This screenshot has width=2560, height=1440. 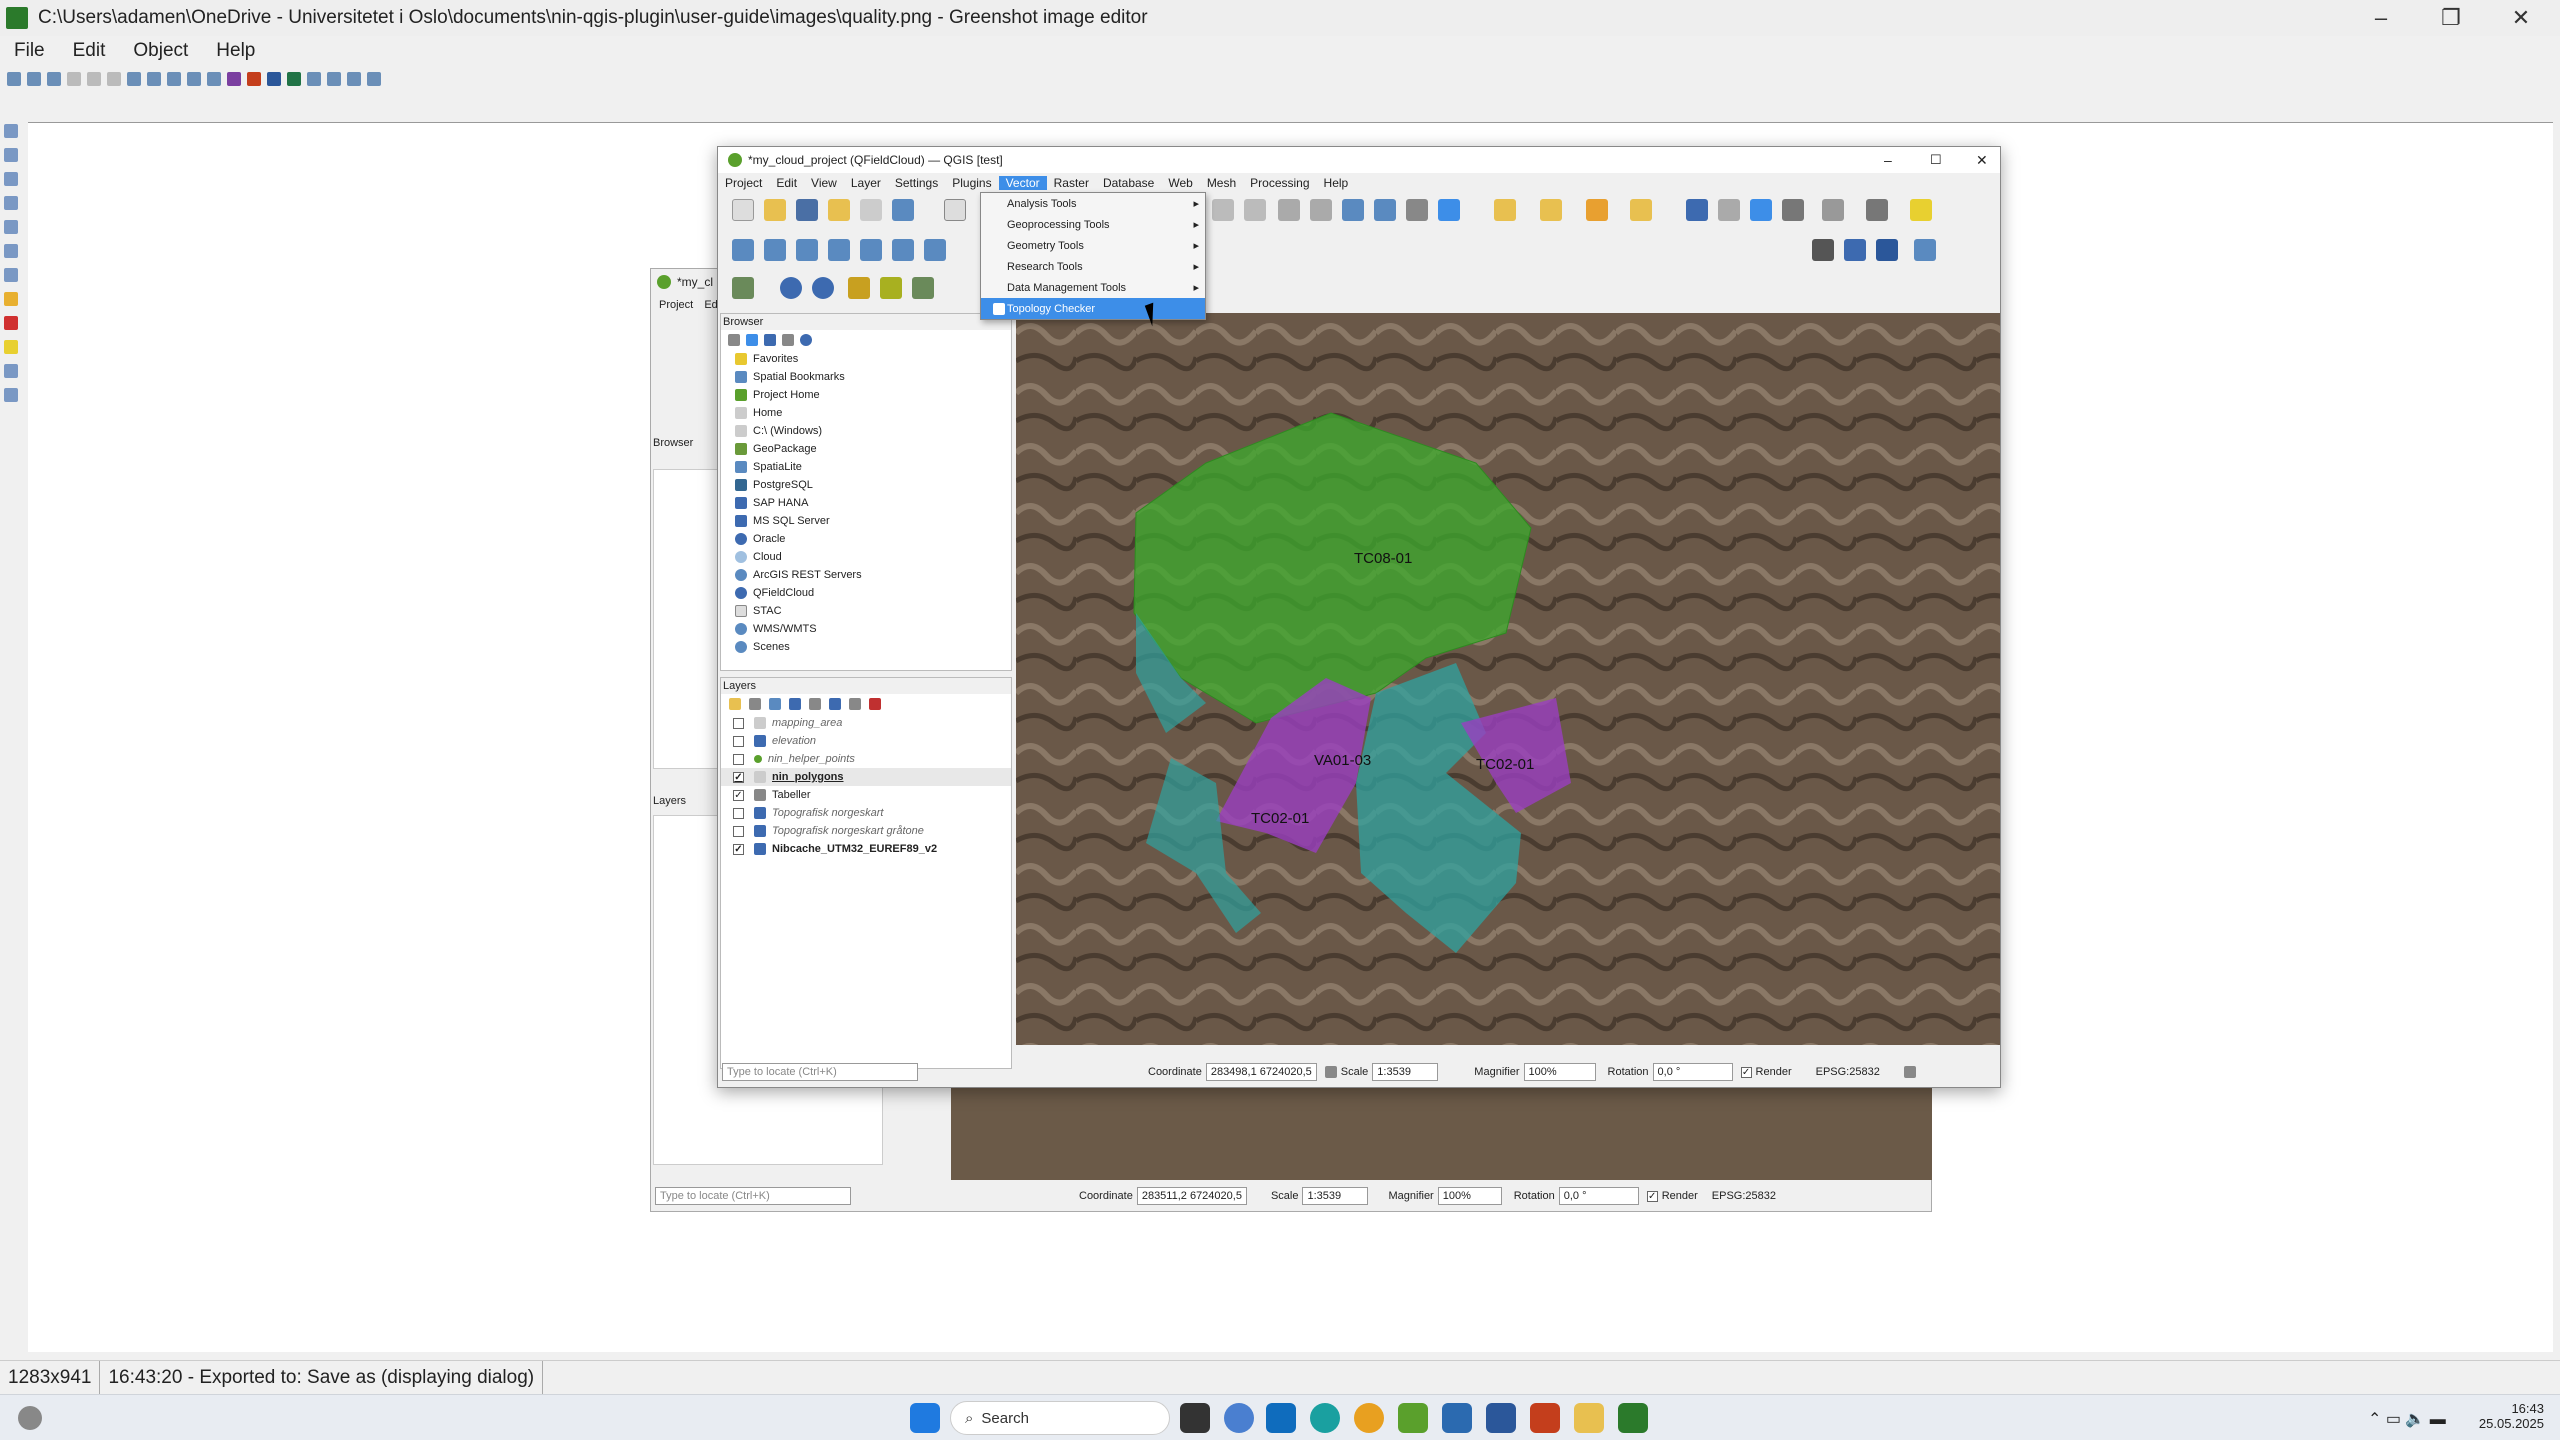 What do you see at coordinates (866, 647) in the screenshot?
I see `browser-item: Scenes` at bounding box center [866, 647].